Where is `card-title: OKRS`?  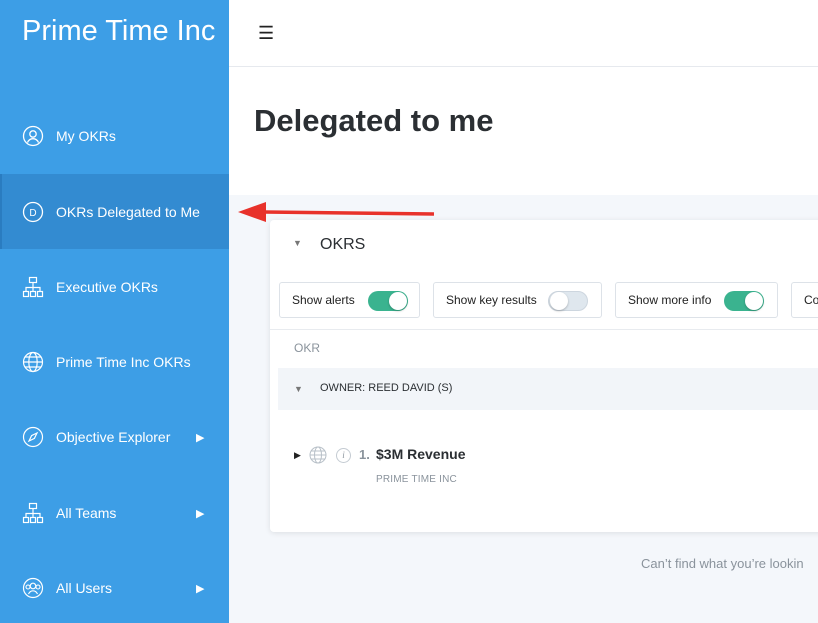
card-title: OKRS is located at coordinates (343, 244).